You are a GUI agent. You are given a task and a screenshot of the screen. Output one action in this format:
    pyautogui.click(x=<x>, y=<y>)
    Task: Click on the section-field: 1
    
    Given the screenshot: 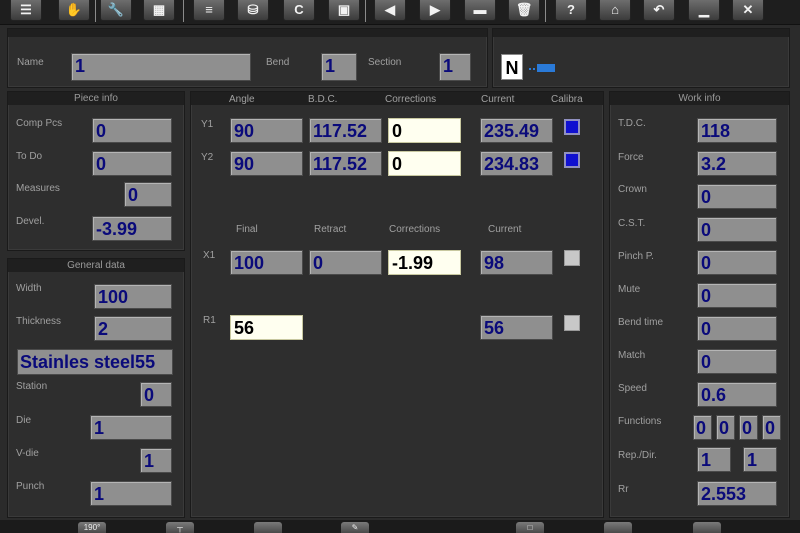 What is the action you would take?
    pyautogui.click(x=455, y=67)
    